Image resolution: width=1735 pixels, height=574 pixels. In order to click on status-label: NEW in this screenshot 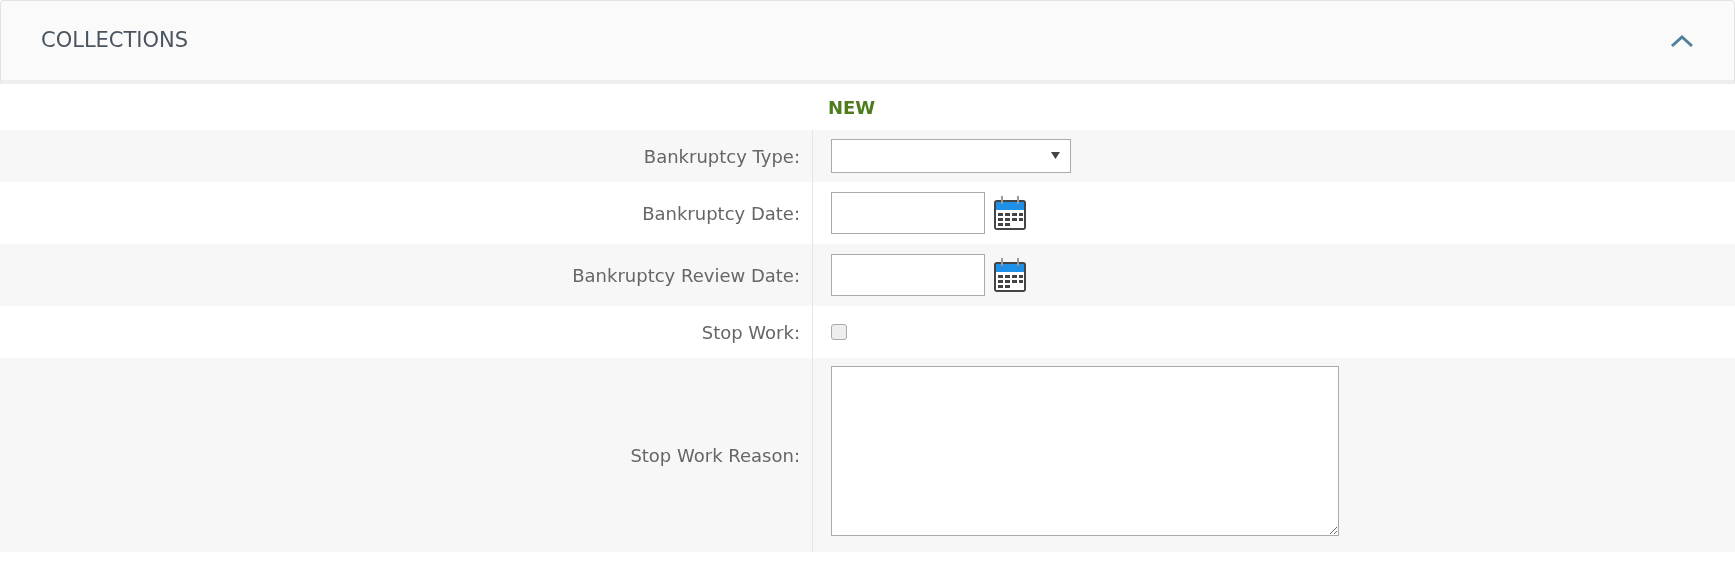, I will do `click(852, 107)`.